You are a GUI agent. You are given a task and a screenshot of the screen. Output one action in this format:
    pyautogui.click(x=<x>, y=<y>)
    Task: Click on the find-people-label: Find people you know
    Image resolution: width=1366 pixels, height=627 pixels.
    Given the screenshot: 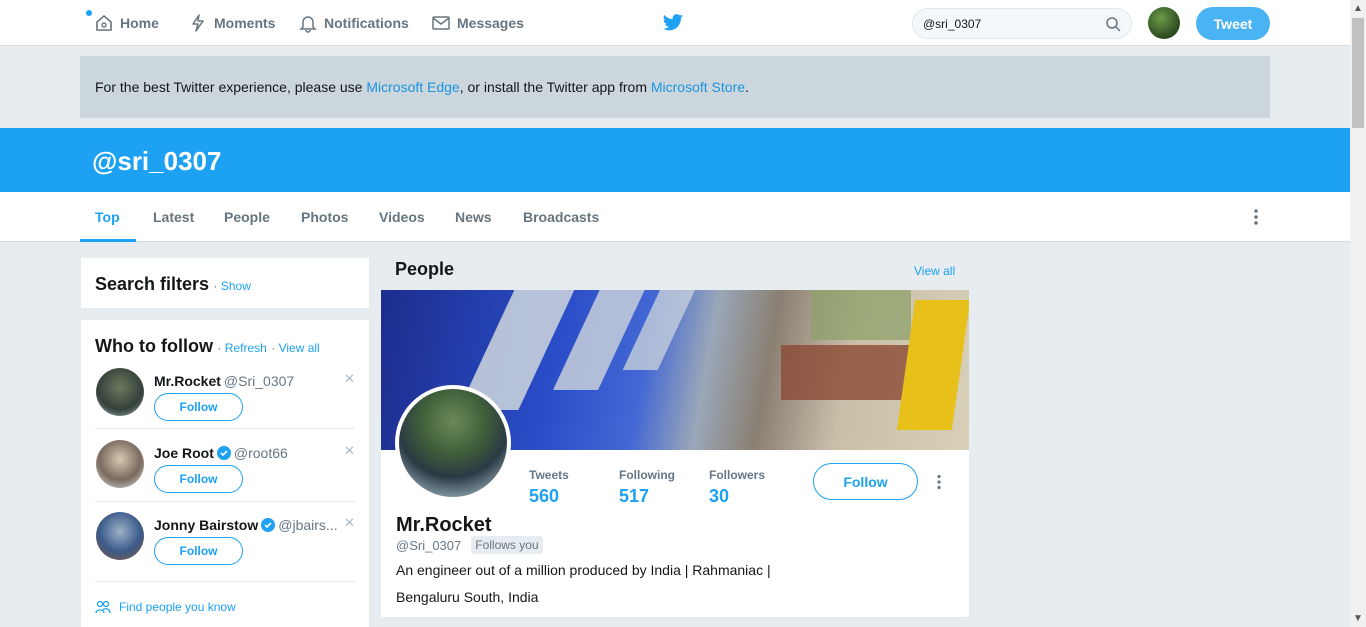 What is the action you would take?
    pyautogui.click(x=177, y=607)
    